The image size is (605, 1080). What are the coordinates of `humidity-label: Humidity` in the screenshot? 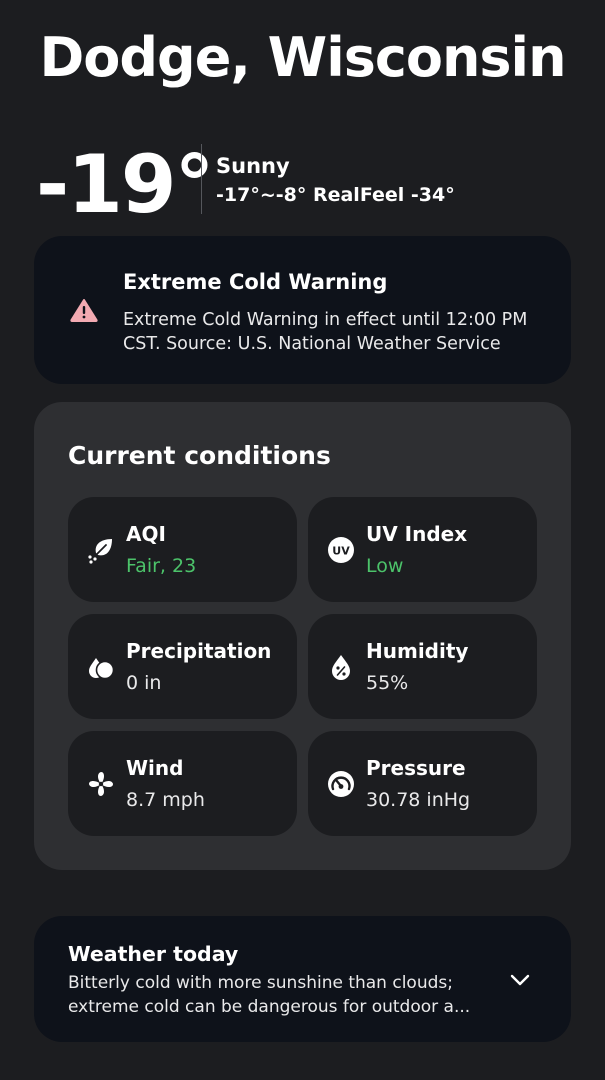 It's located at (417, 651).